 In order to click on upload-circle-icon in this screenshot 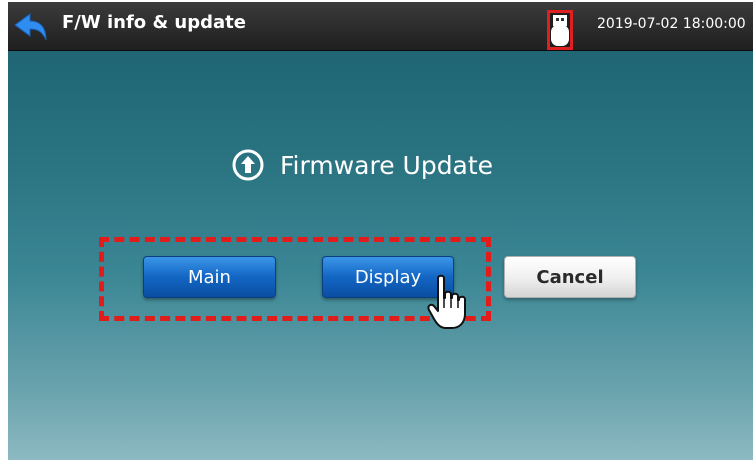, I will do `click(248, 165)`.